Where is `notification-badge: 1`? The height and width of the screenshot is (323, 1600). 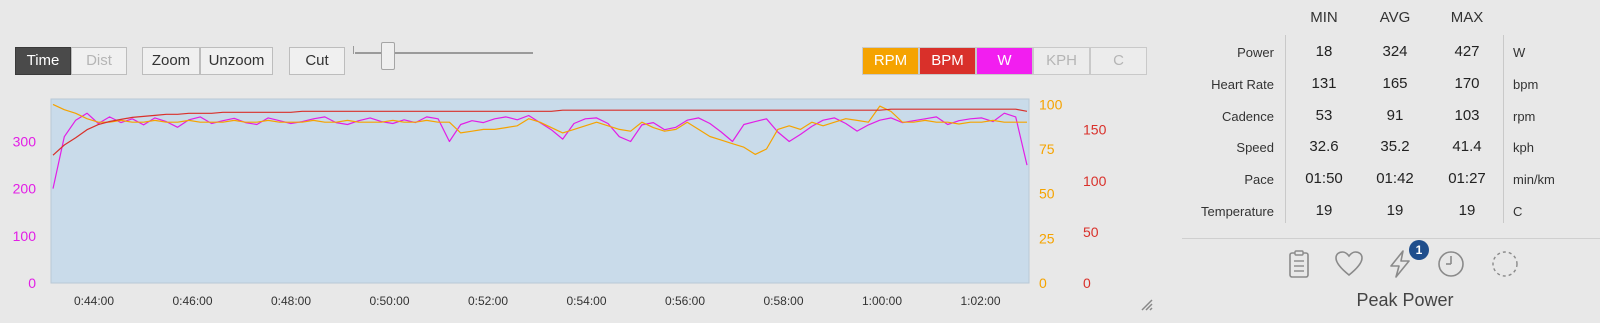
notification-badge: 1 is located at coordinates (1419, 250).